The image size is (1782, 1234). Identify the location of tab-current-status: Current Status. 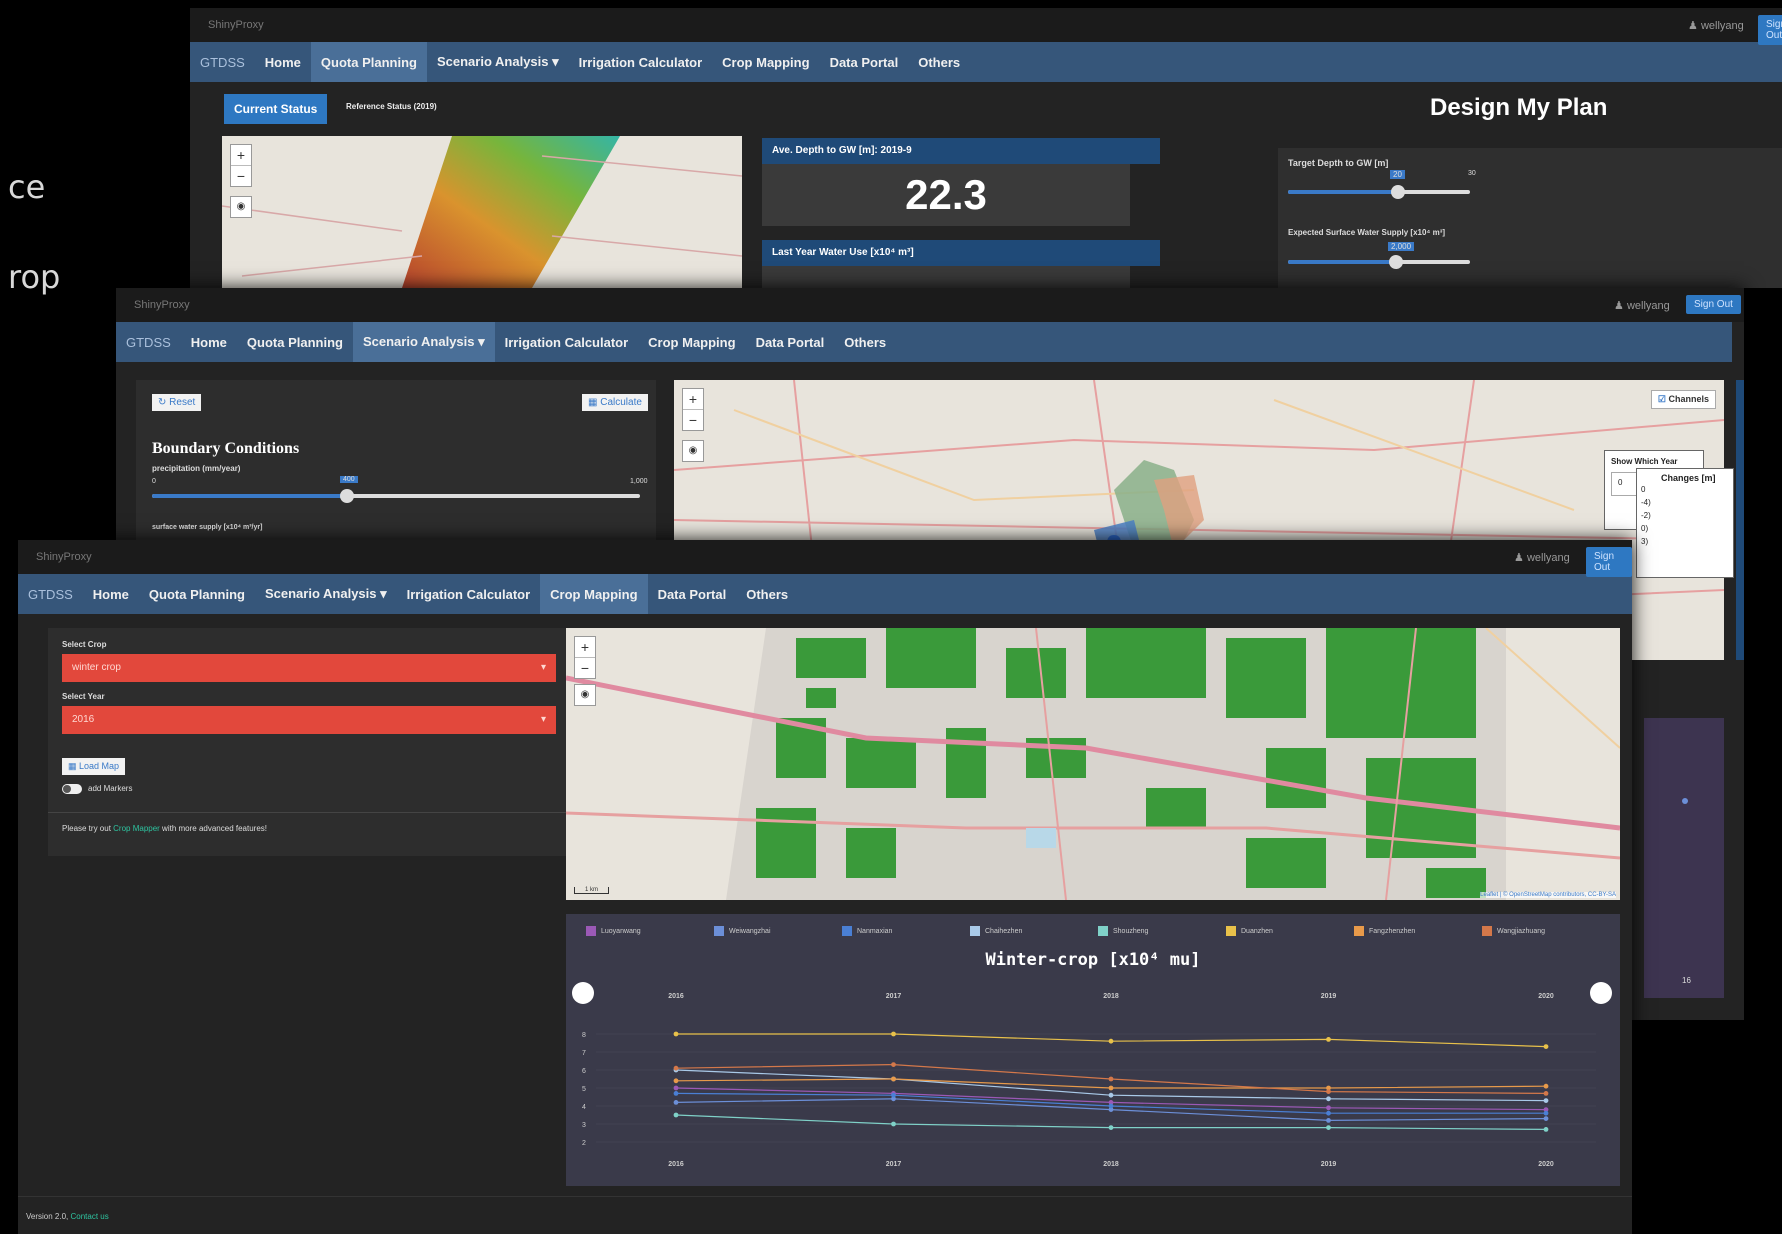
(276, 109).